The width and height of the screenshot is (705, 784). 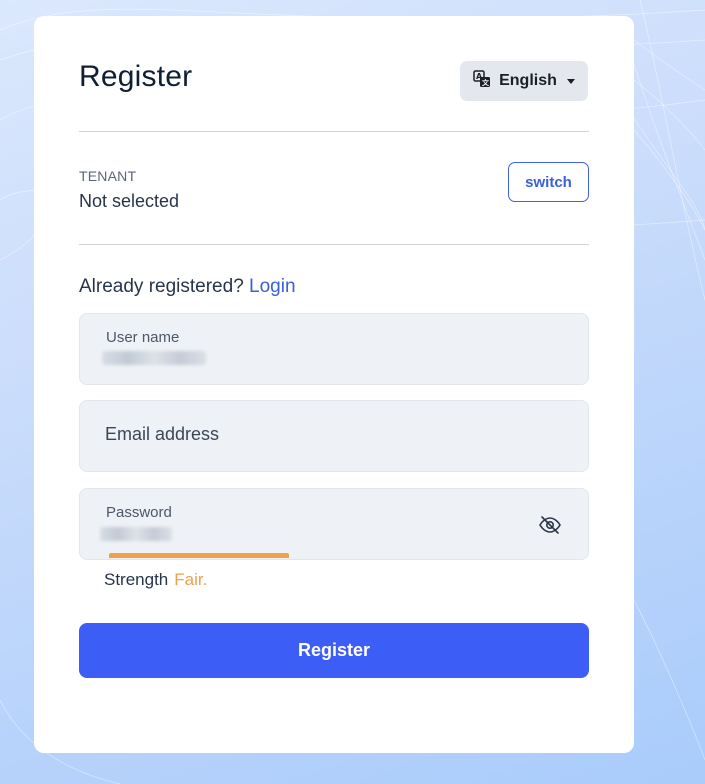 I want to click on language-dropdown: A 文 English, so click(x=524, y=81).